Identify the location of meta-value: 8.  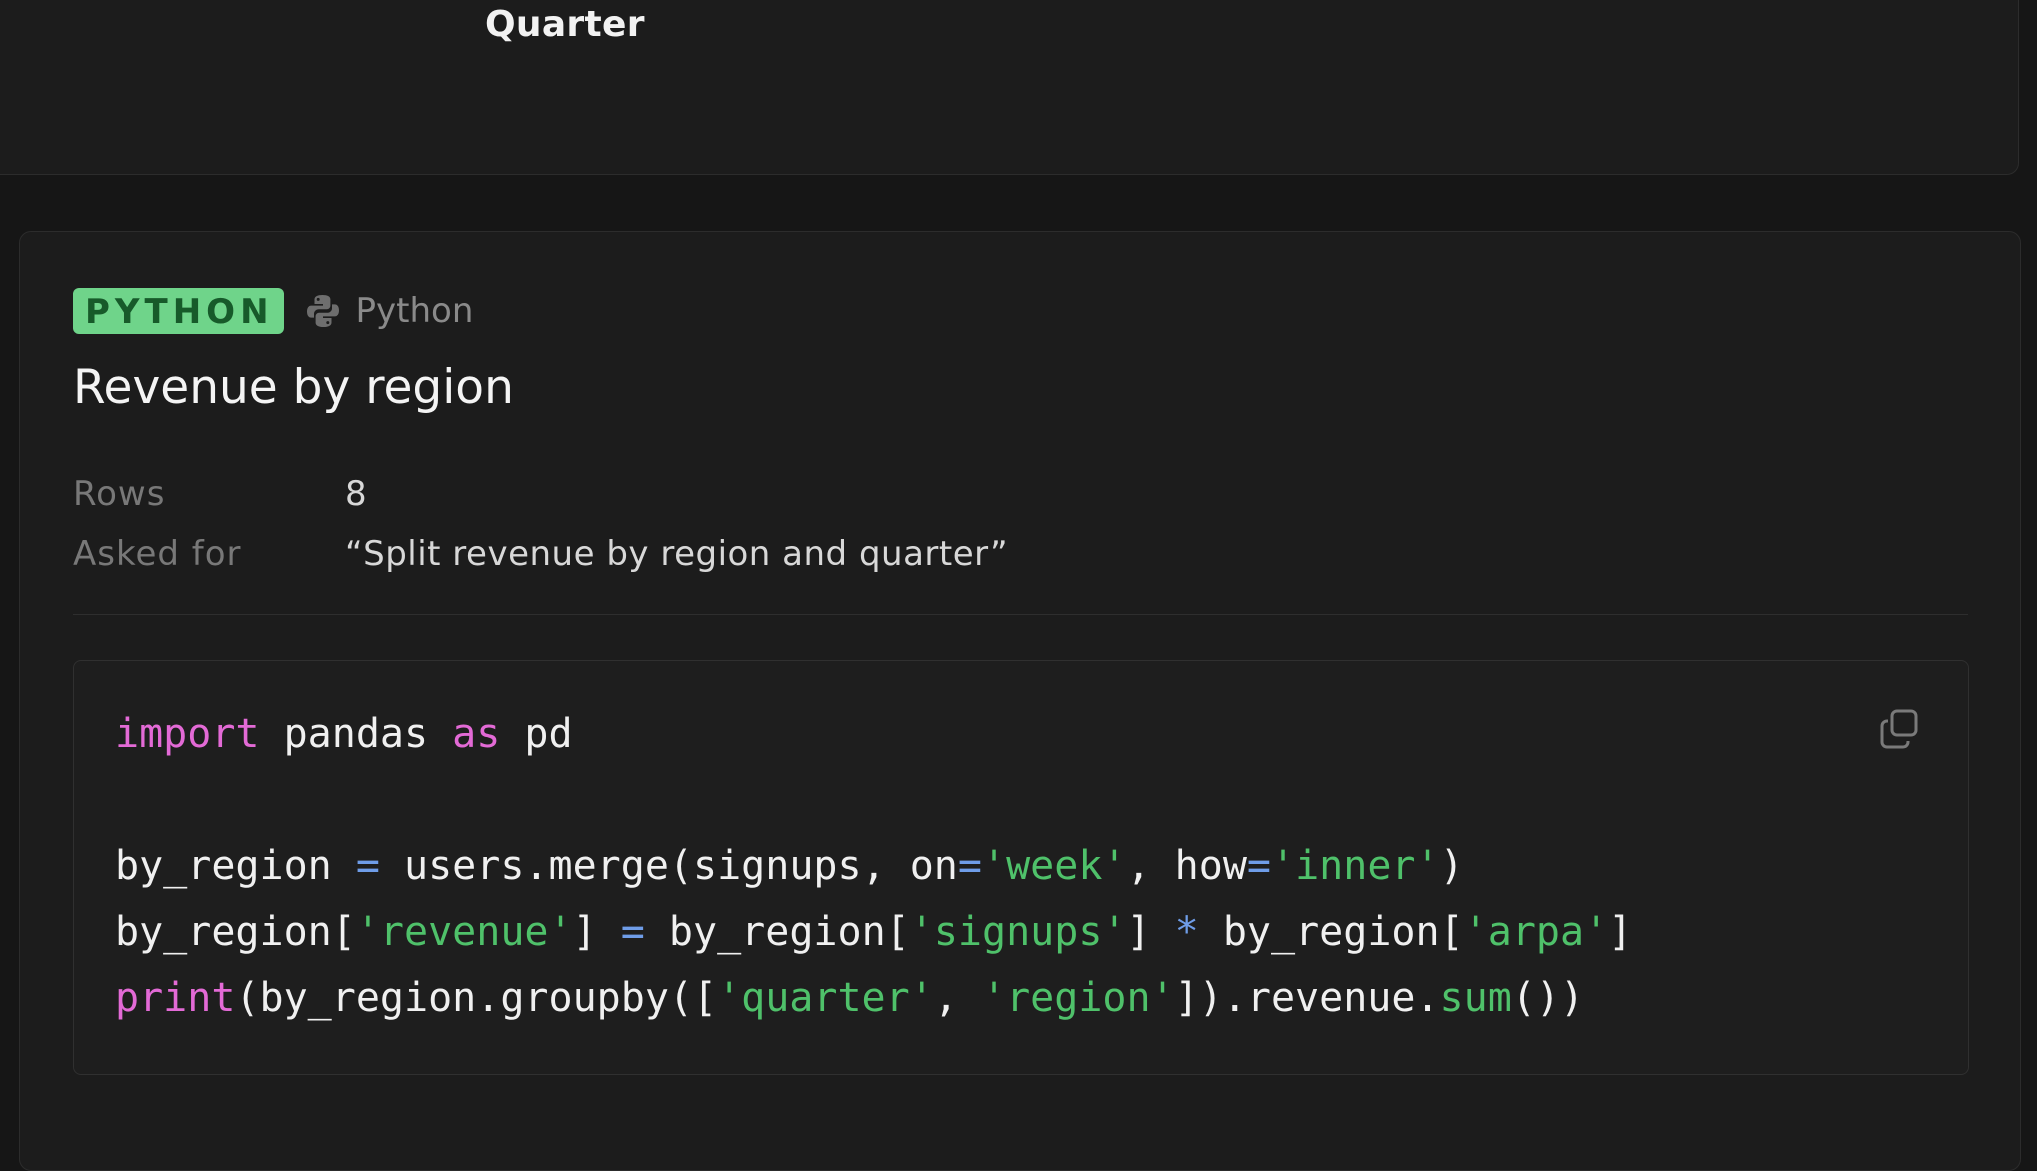
(356, 494).